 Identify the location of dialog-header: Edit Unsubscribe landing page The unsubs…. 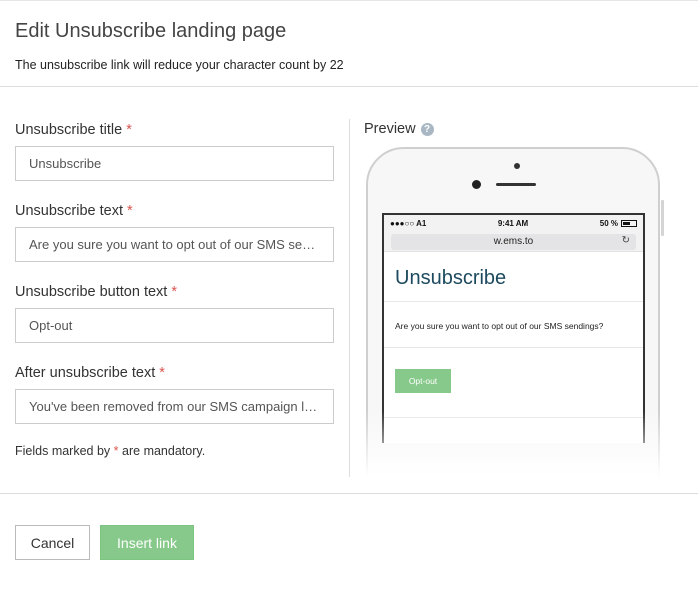
(349, 44).